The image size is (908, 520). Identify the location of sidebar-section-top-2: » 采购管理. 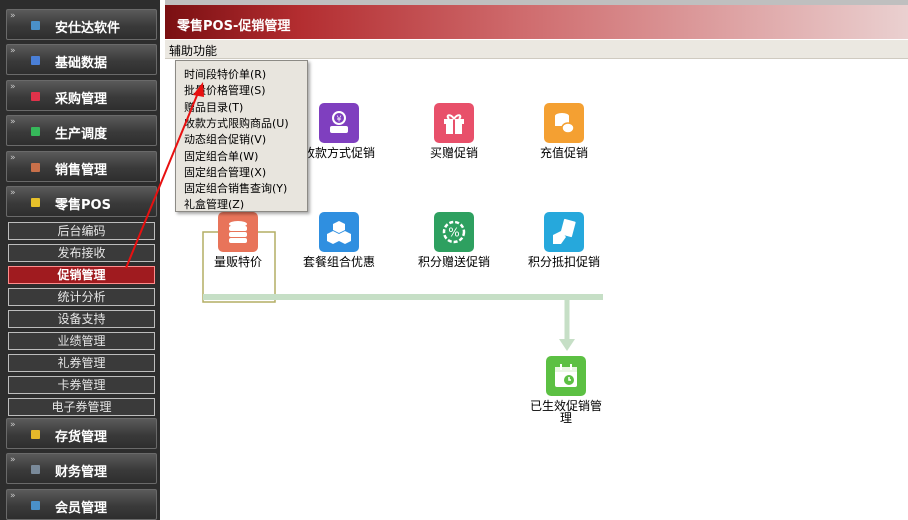
(81, 95).